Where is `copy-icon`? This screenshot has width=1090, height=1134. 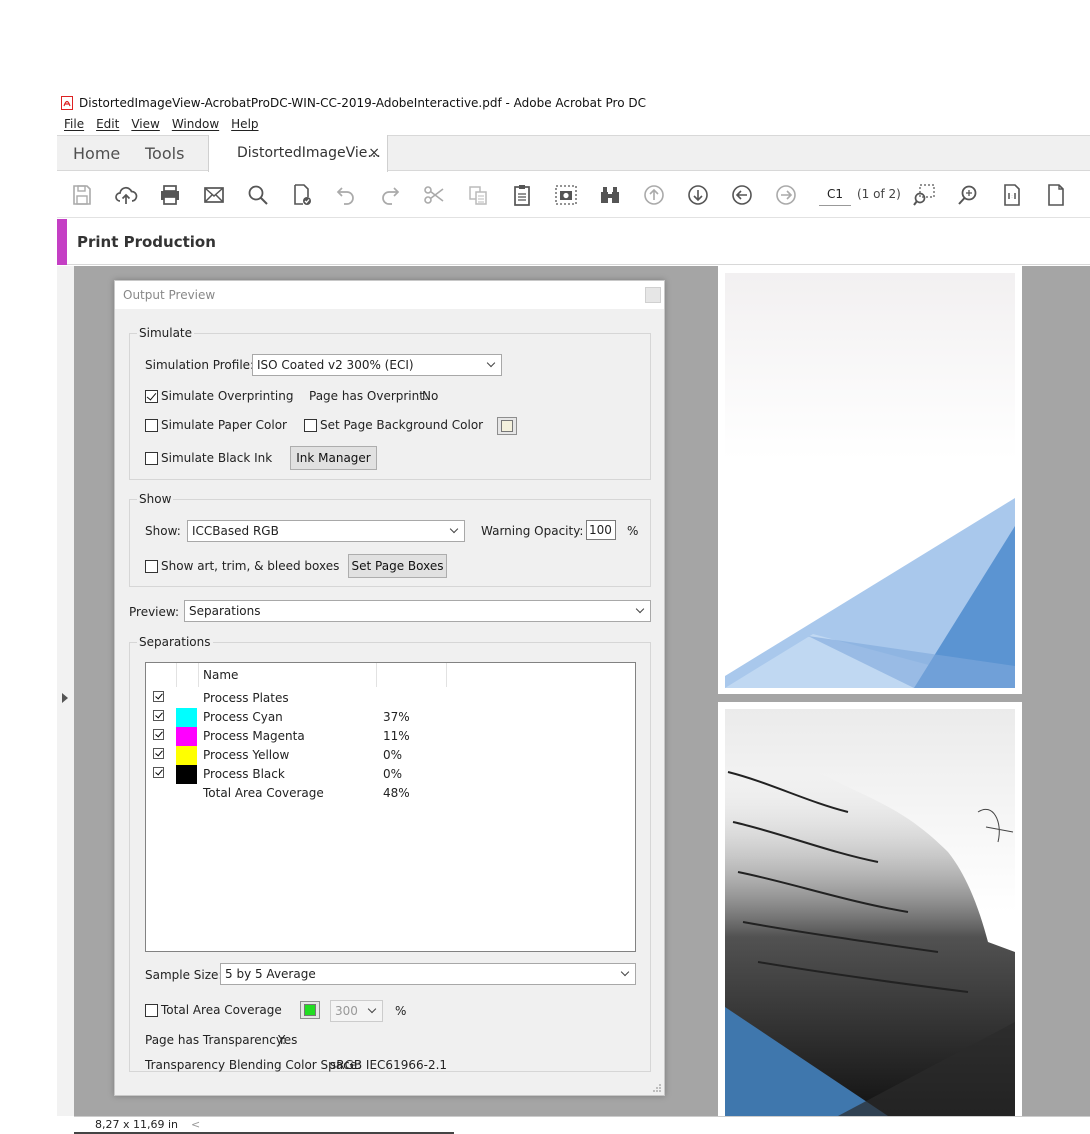 copy-icon is located at coordinates (478, 195).